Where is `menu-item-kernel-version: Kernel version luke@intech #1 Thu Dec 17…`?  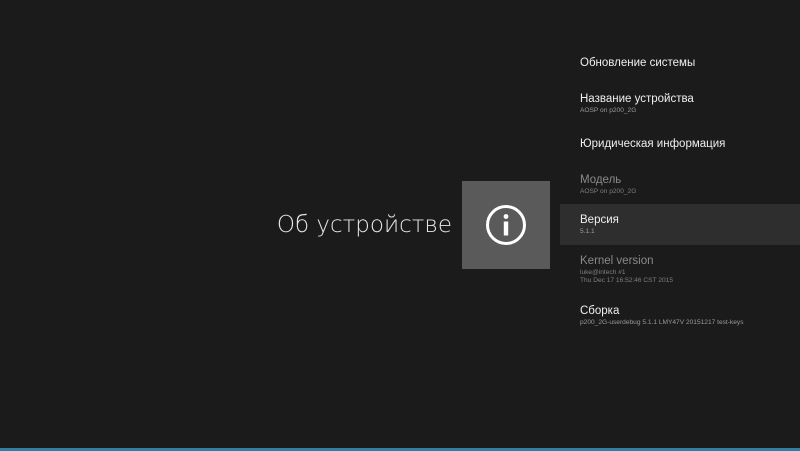 menu-item-kernel-version: Kernel version luke@intech #1 Thu Dec 17… is located at coordinates (680, 270).